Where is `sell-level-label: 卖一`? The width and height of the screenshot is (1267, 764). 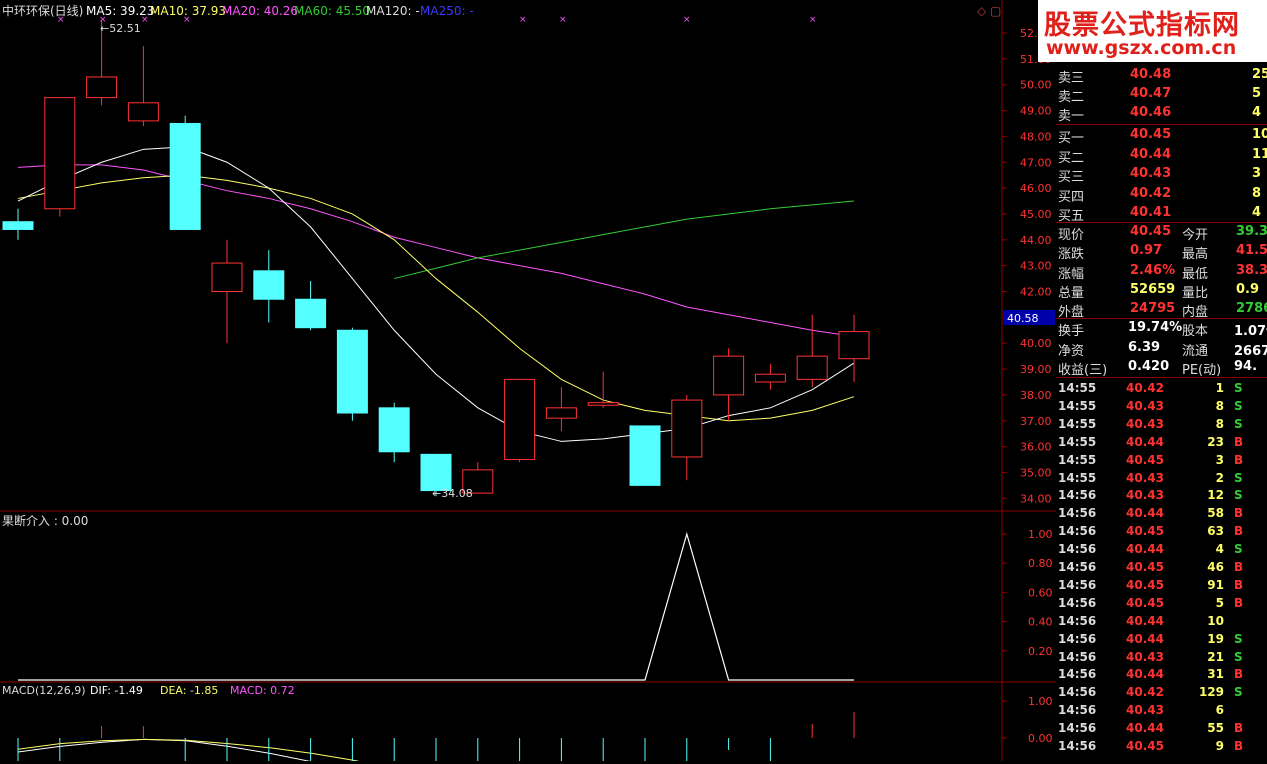
sell-level-label: 卖一 is located at coordinates (1071, 116).